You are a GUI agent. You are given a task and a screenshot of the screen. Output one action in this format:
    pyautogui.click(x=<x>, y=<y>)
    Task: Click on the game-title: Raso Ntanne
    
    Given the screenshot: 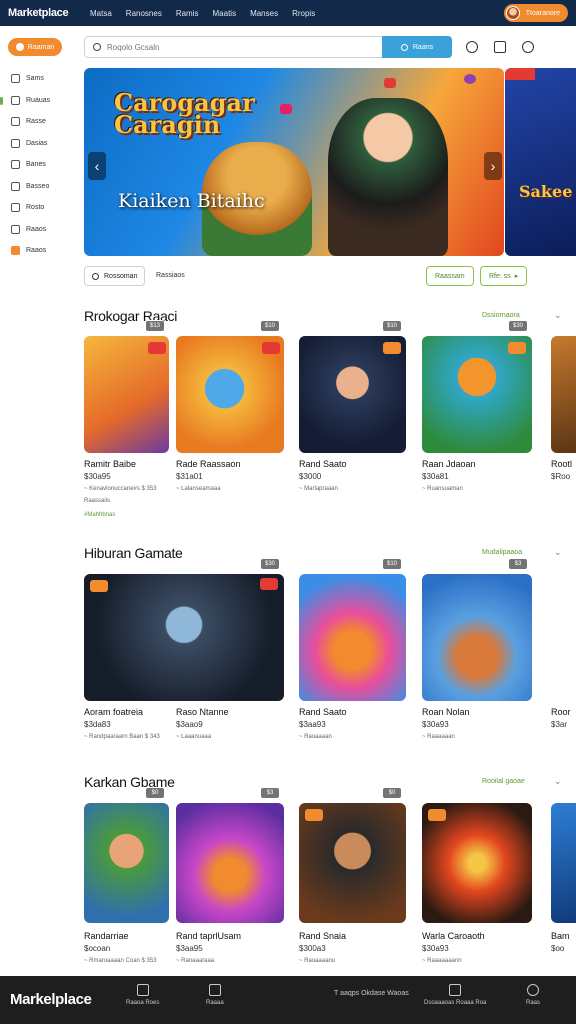 What is the action you would take?
    pyautogui.click(x=202, y=712)
    